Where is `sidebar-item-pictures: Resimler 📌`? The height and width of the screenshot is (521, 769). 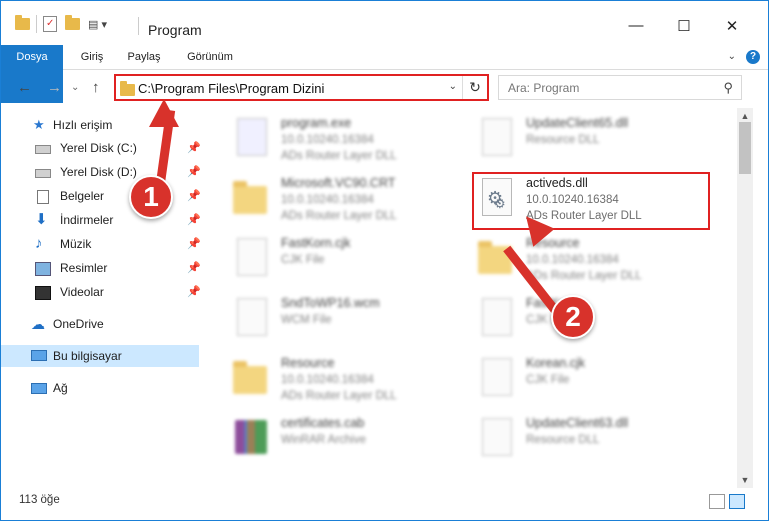
sidebar-item-pictures: Resimler 📌 is located at coordinates (101, 268).